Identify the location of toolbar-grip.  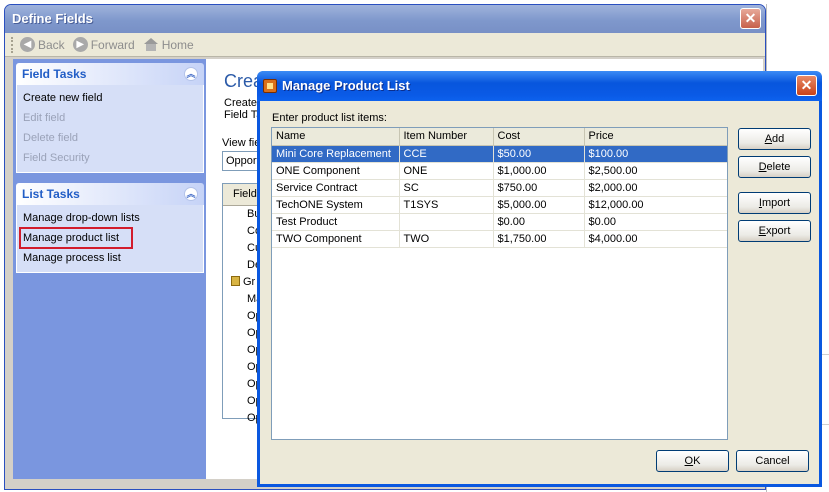
(12, 44).